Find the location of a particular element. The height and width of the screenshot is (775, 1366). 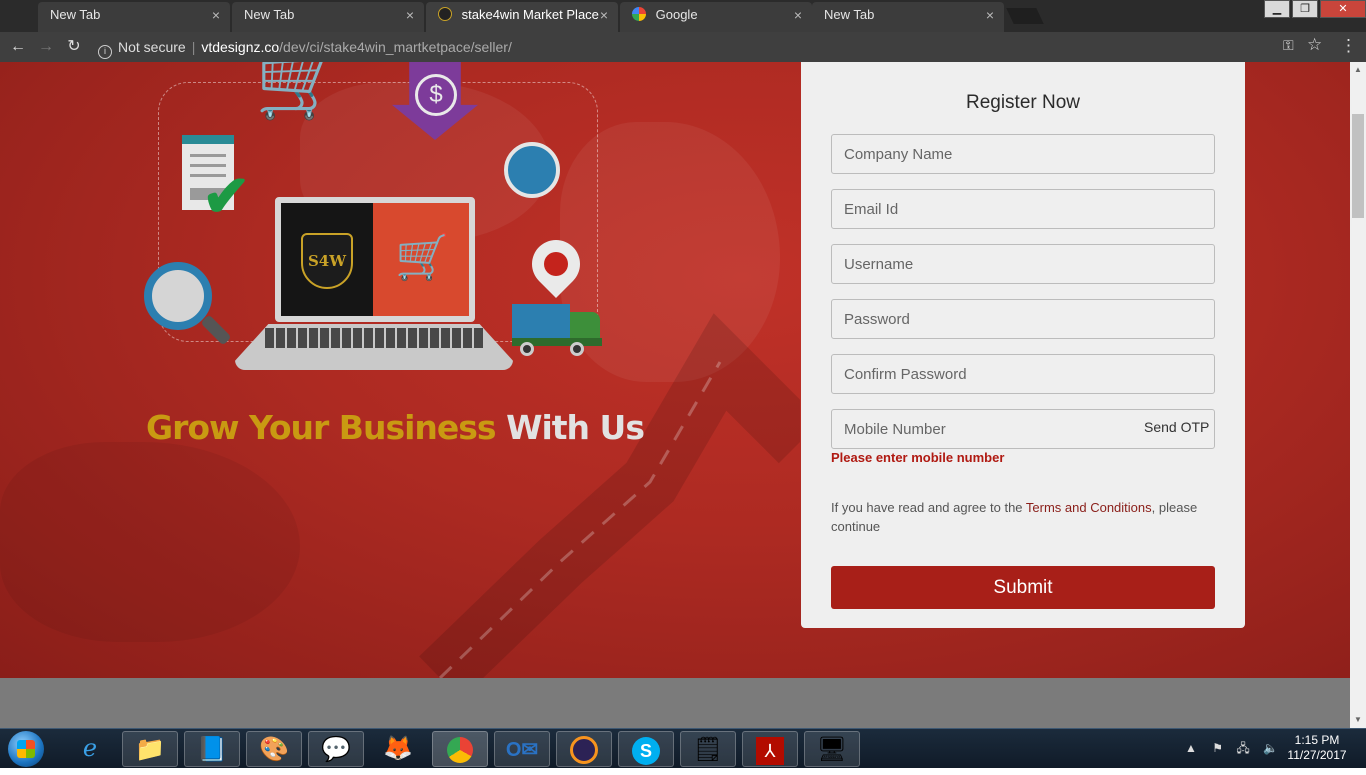

maximize-icon: ❐ is located at coordinates (1305, 9).